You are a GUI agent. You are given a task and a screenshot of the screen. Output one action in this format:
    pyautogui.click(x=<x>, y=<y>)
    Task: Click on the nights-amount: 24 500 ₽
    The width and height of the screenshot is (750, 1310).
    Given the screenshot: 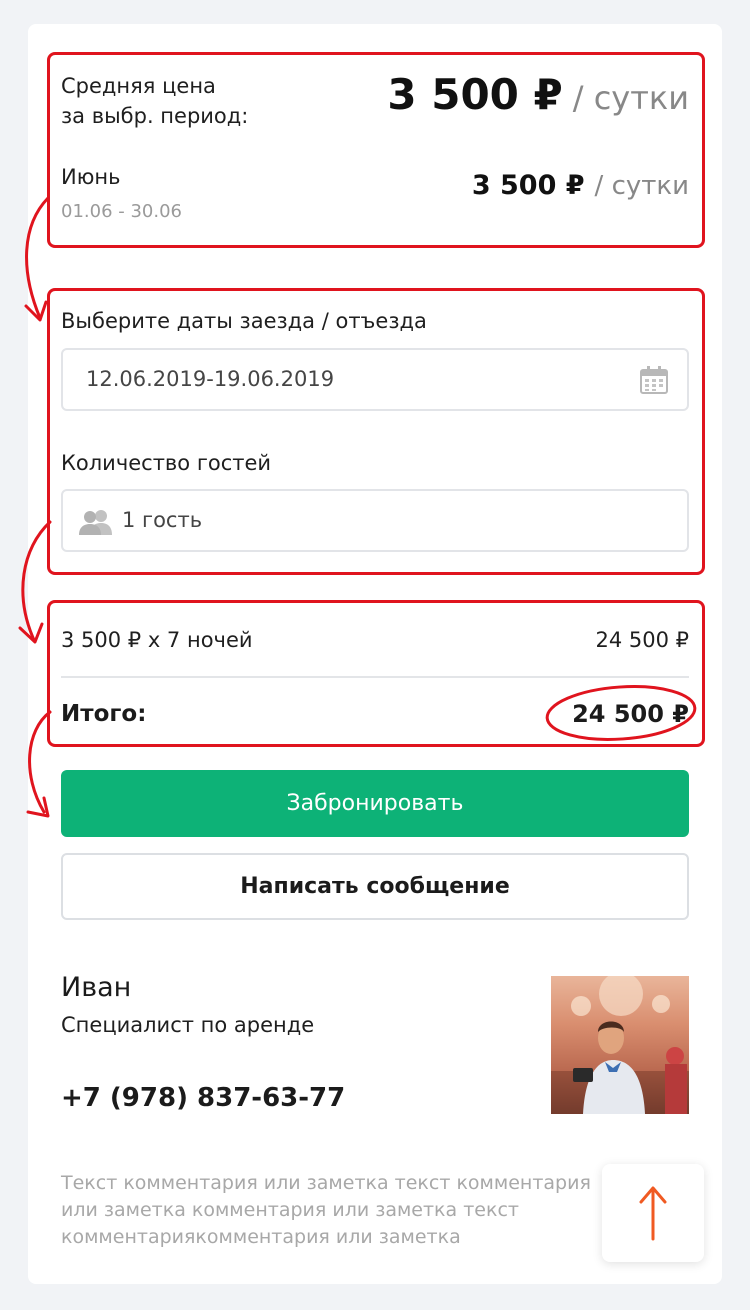 What is the action you would take?
    pyautogui.click(x=642, y=640)
    